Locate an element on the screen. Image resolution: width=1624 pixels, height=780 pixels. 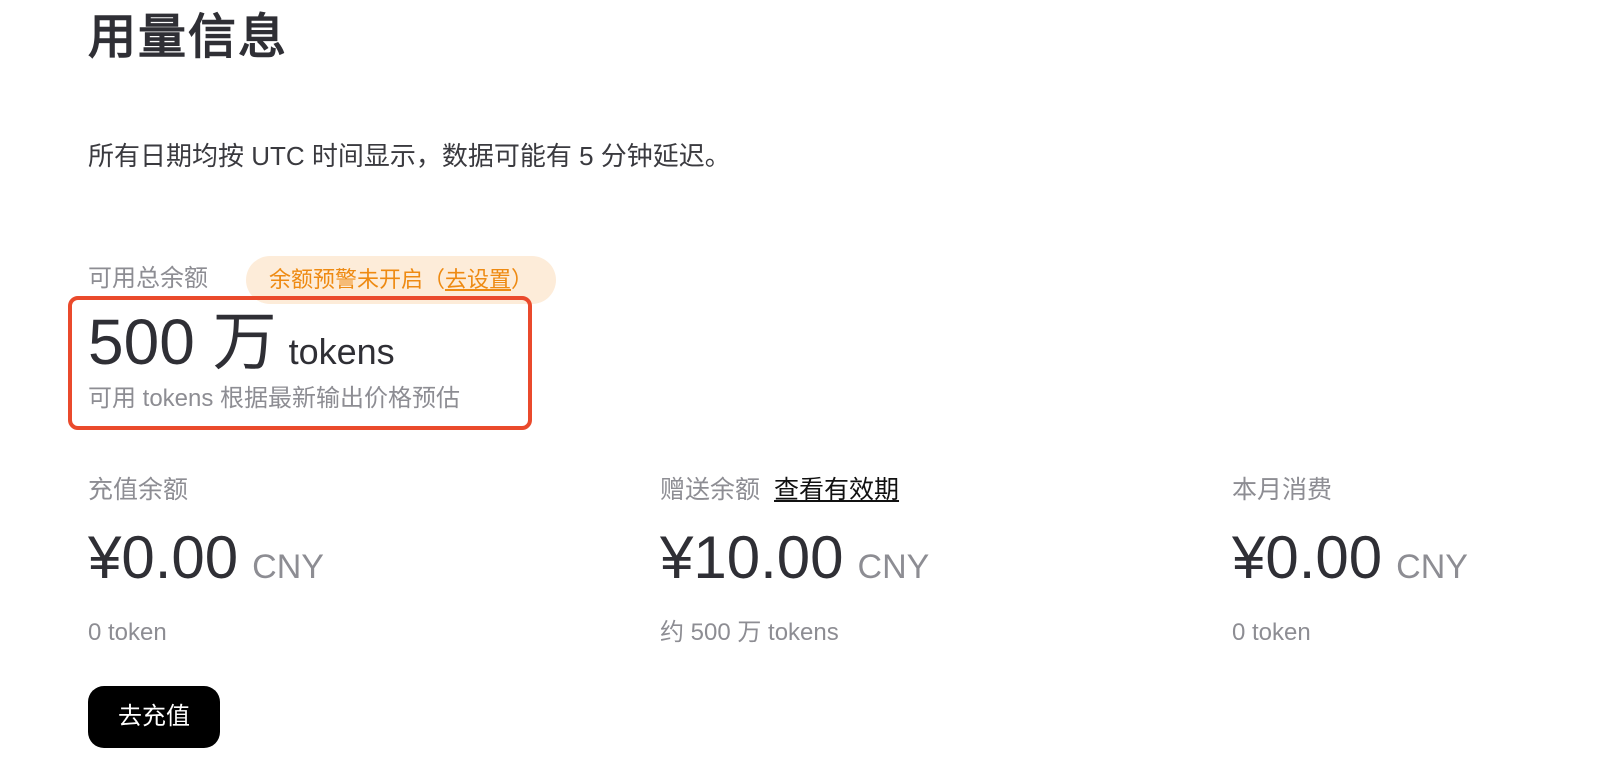
recharge-balance-tokens: 0 token is located at coordinates (127, 632).